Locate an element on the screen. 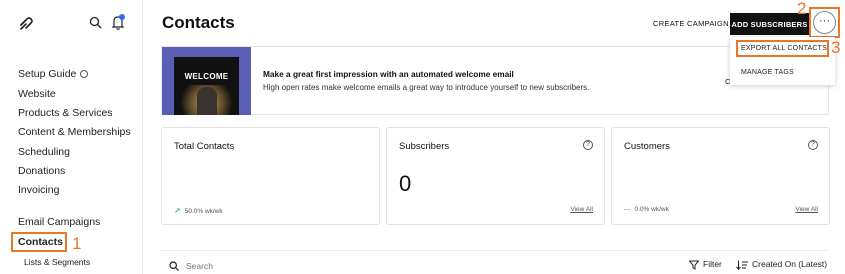 The image size is (845, 274). sidebar-item-donations: Donations is located at coordinates (41, 171).